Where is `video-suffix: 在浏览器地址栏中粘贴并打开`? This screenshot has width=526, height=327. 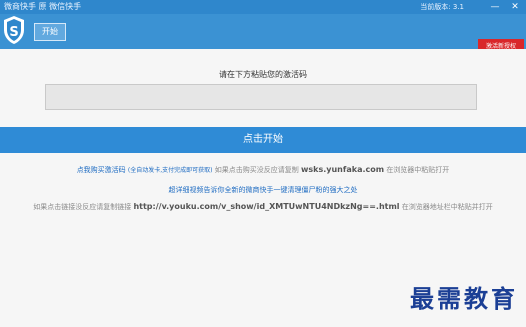
video-suffix: 在浏览器地址栏中粘贴并打开 is located at coordinates (447, 207).